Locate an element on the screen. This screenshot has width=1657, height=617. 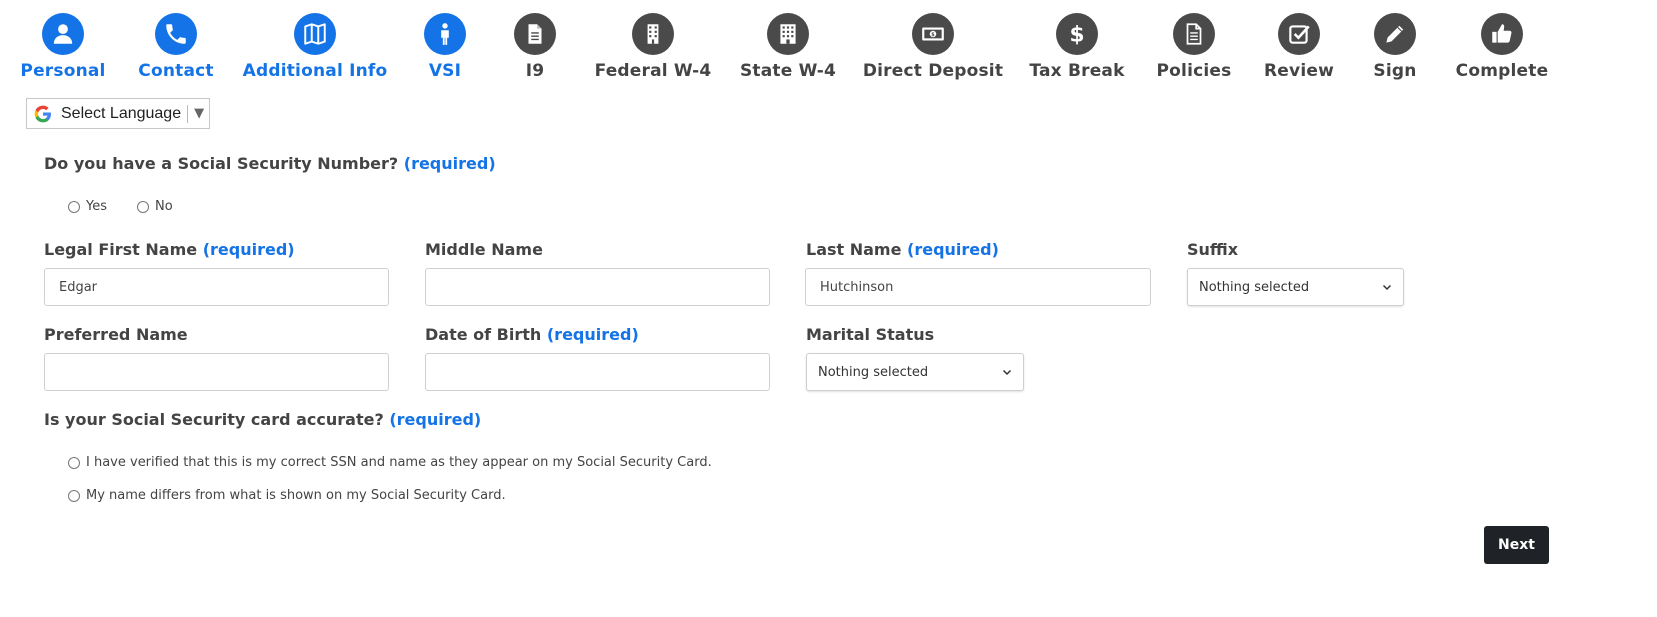
dob-input is located at coordinates (597, 372).